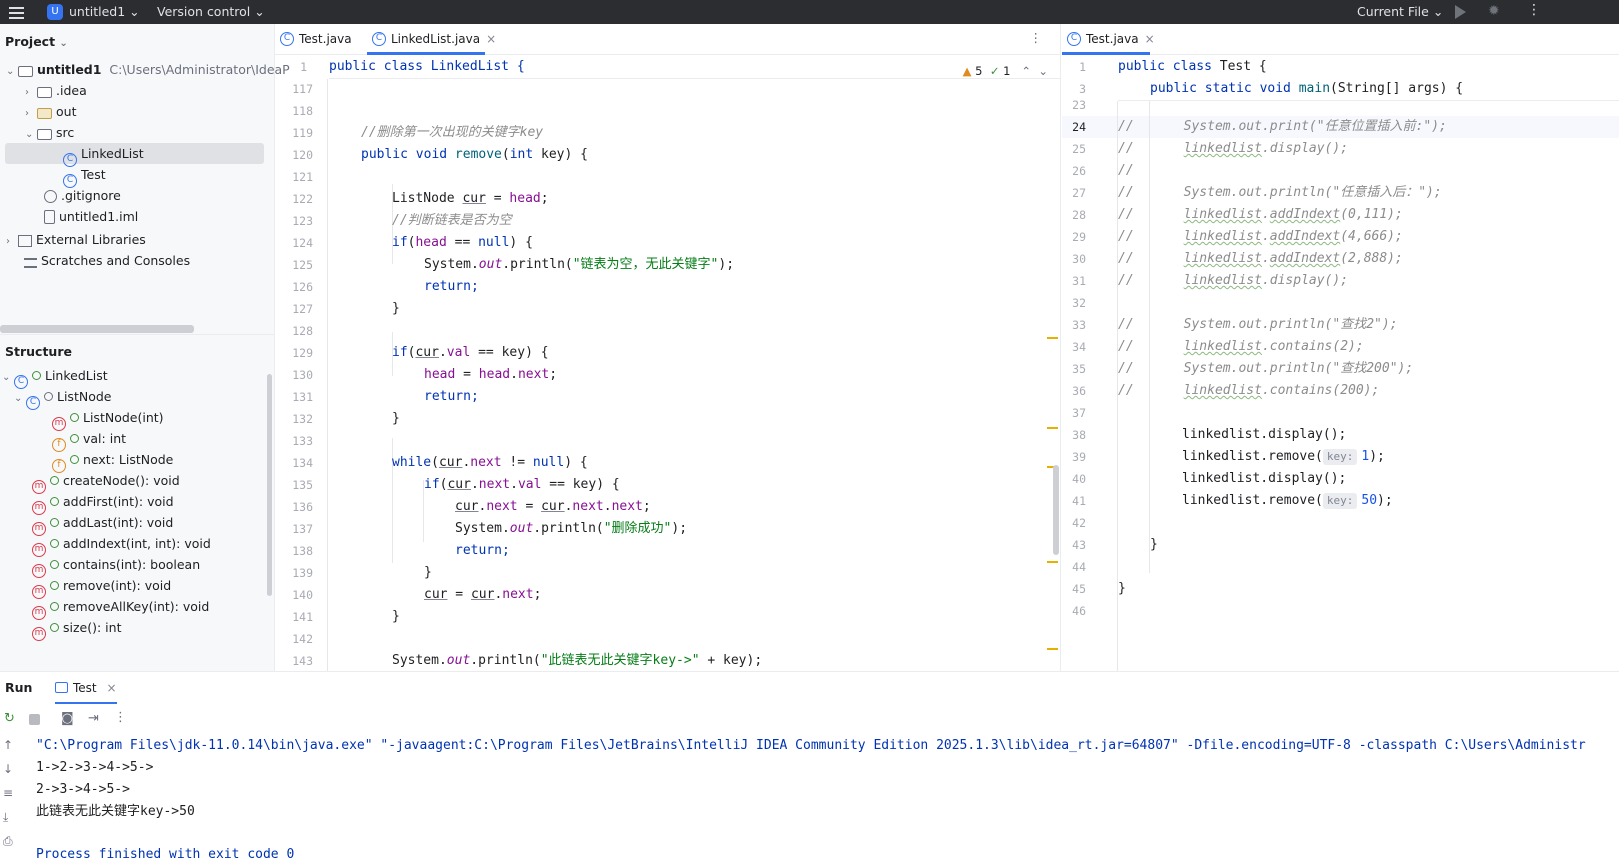  Describe the element at coordinates (435, 462) in the screenshot. I see `code-token: (` at that location.